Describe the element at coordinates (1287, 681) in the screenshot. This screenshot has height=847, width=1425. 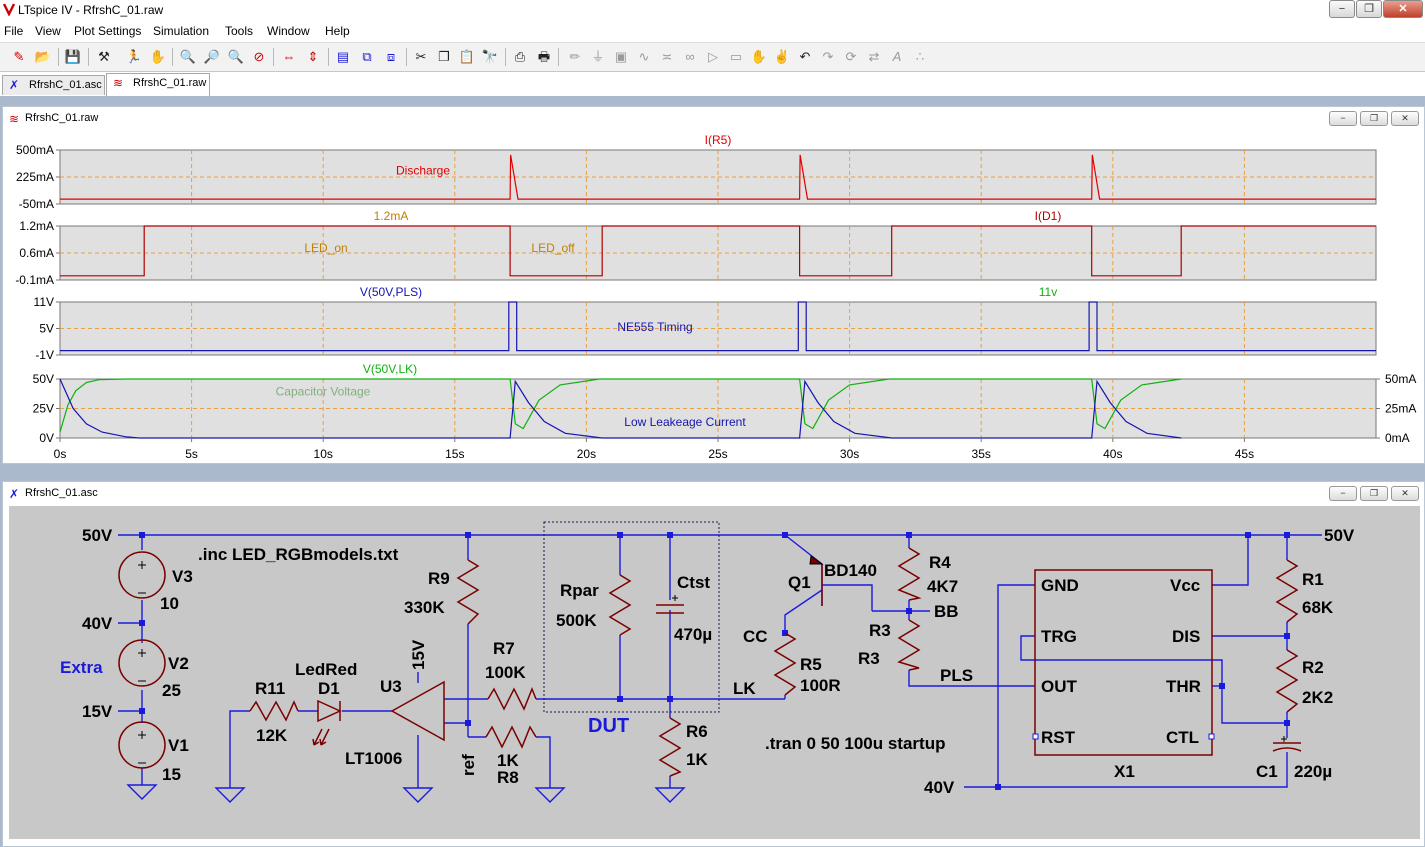
I see `resistor-r2` at that location.